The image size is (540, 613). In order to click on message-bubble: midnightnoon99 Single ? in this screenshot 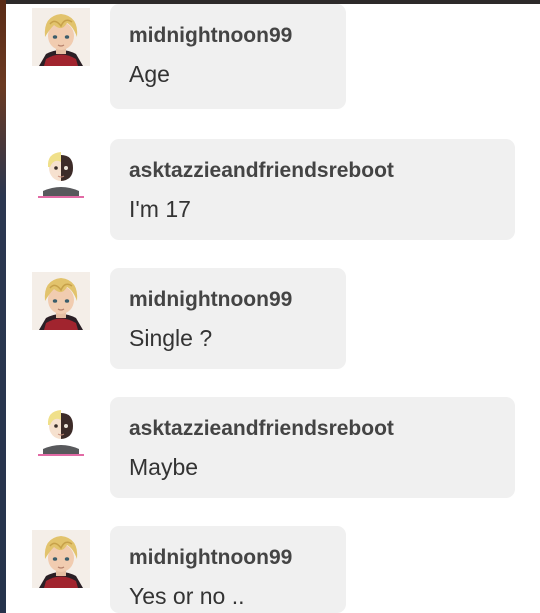, I will do `click(228, 318)`.